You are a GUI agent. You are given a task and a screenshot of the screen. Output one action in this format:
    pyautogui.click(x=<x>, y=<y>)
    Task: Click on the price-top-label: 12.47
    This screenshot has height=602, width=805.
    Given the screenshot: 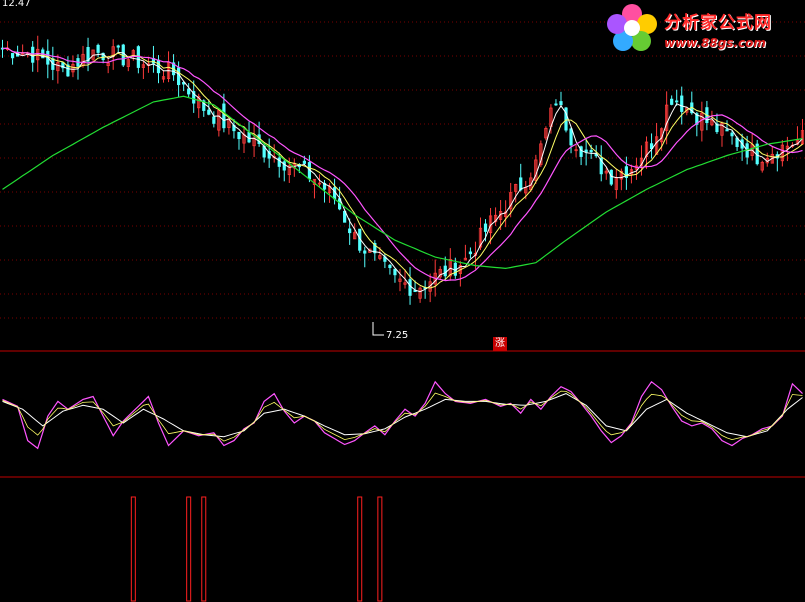 What is the action you would take?
    pyautogui.click(x=16, y=4)
    